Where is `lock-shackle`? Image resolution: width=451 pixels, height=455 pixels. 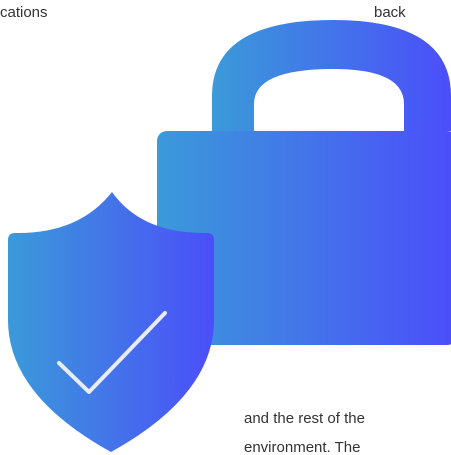
lock-shackle is located at coordinates (331, 75).